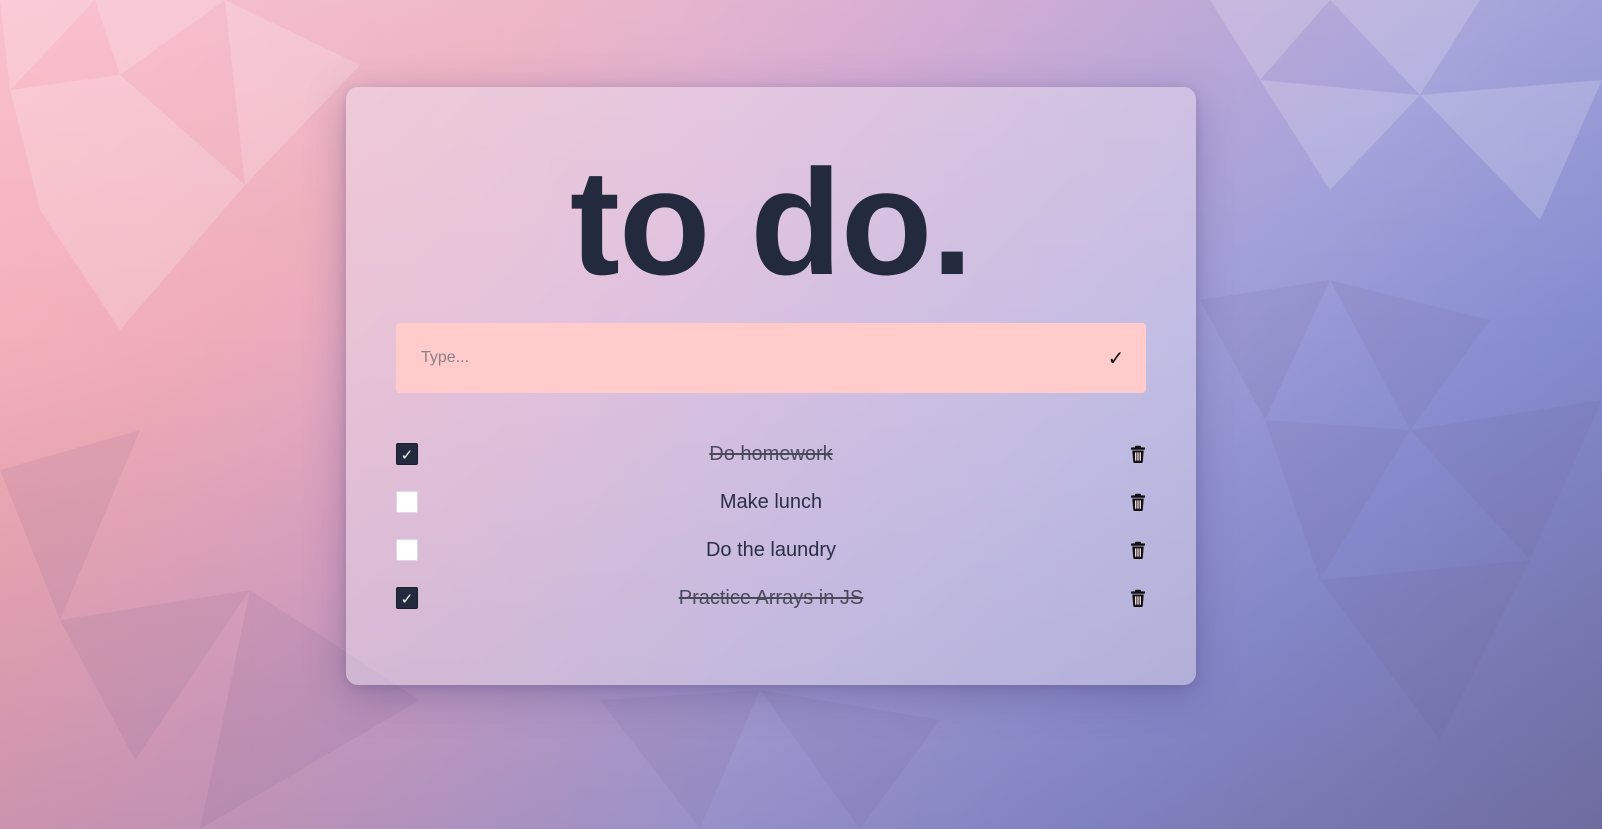  I want to click on todo-text: Do the laundry, so click(771, 550).